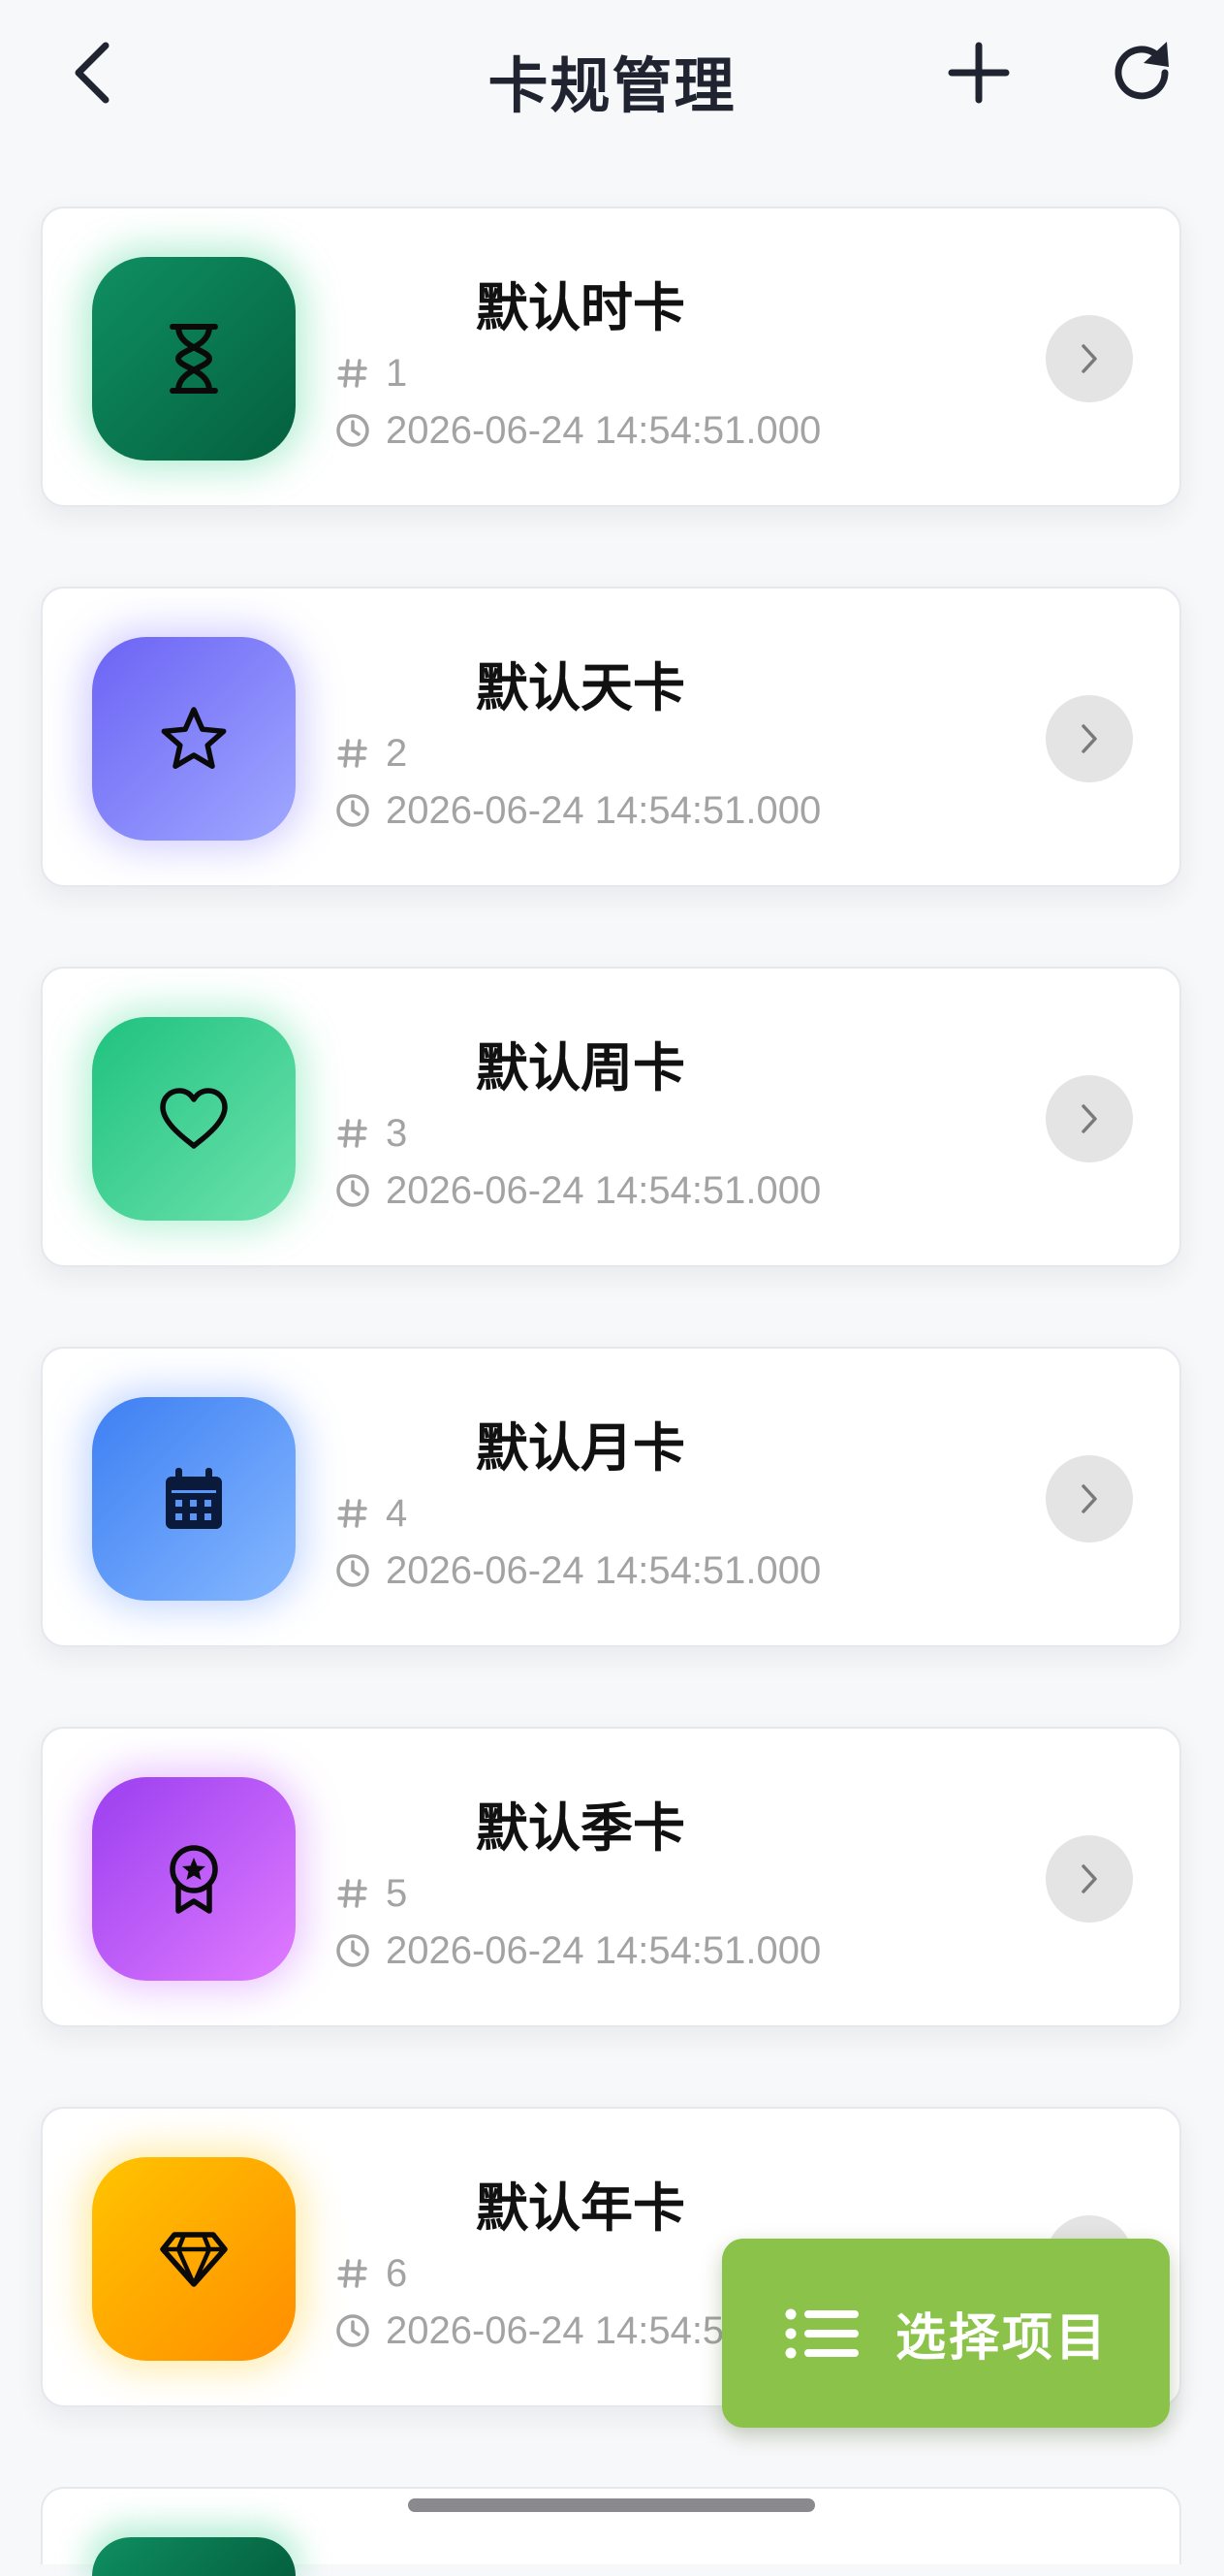 This screenshot has height=2576, width=1224. I want to click on add-button, so click(979, 73).